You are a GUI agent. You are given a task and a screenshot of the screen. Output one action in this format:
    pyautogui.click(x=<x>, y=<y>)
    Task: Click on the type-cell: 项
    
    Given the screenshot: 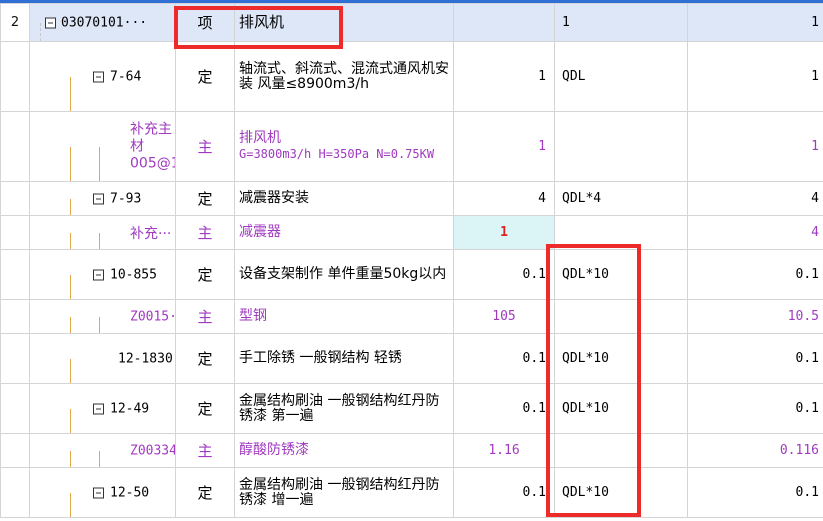 What is the action you would take?
    pyautogui.click(x=205, y=22)
    